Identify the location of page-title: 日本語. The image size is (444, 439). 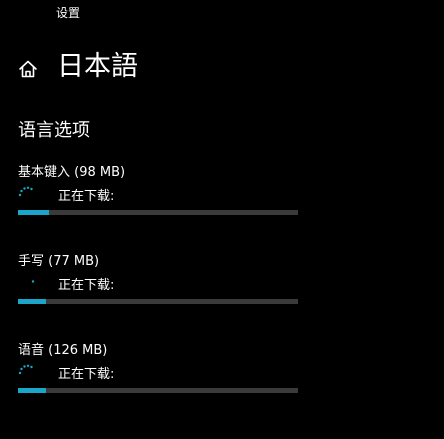
(97, 66).